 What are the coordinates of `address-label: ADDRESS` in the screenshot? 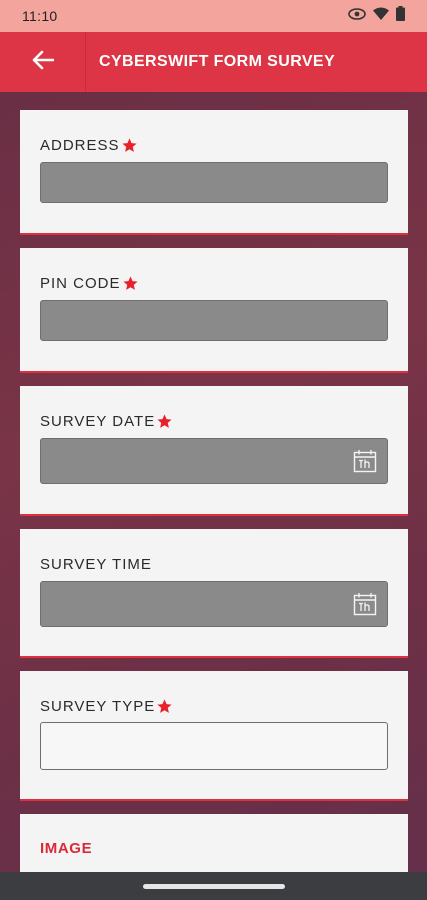 It's located at (80, 145).